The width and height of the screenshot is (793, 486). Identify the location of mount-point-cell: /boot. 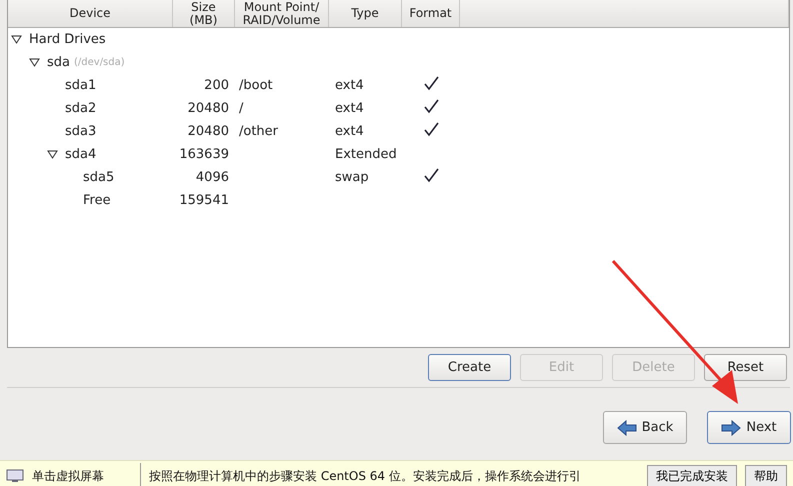
(256, 85).